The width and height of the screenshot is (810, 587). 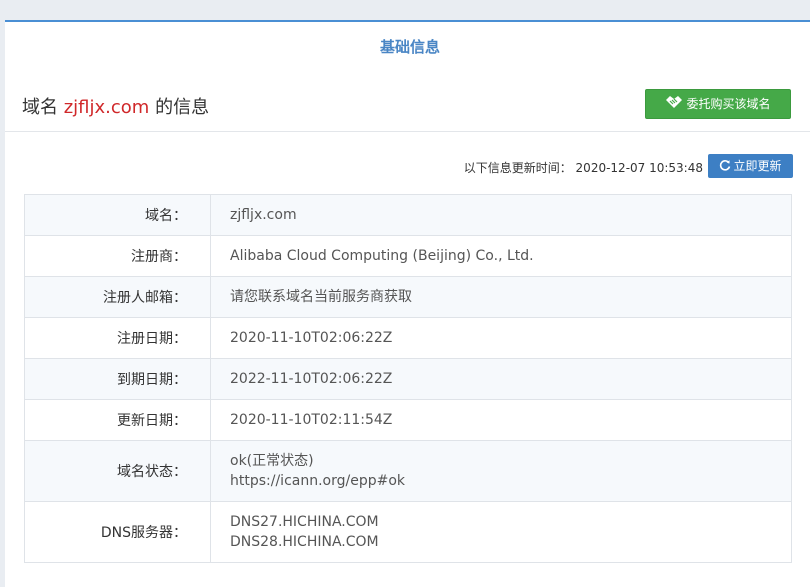 What do you see at coordinates (674, 105) in the screenshot?
I see `handshake-icon` at bounding box center [674, 105].